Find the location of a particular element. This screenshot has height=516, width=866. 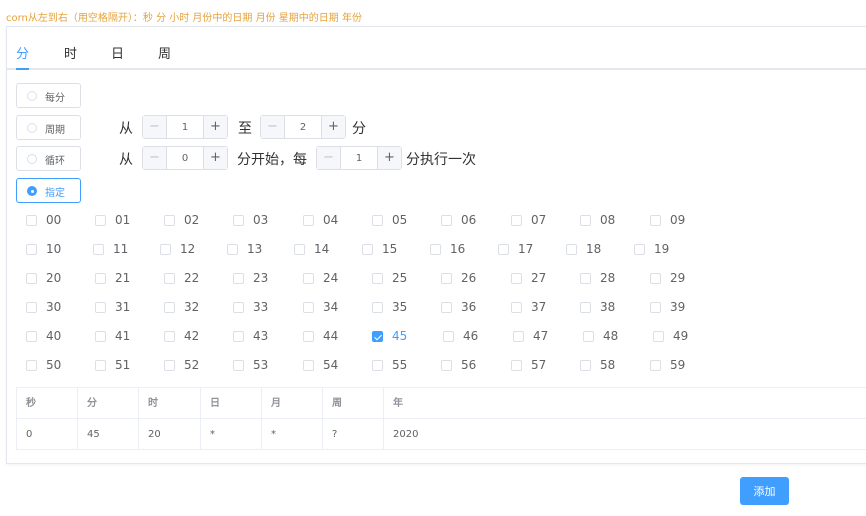

cron-result-table: 秒分时日月周年 0 45 20 * *? 2020 is located at coordinates (441, 418).